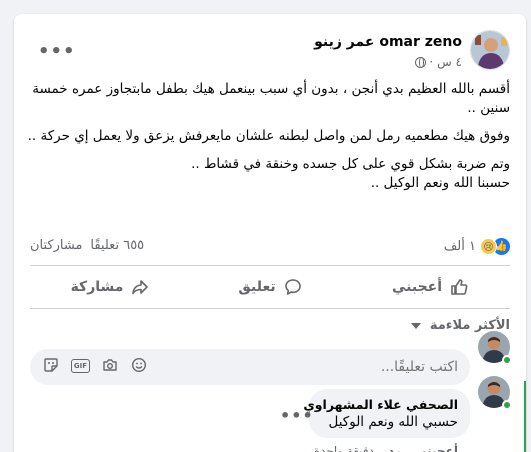 The width and height of the screenshot is (531, 452). What do you see at coordinates (393, 422) in the screenshot?
I see `comment-text: حسبي الله ونعم الوكيل` at bounding box center [393, 422].